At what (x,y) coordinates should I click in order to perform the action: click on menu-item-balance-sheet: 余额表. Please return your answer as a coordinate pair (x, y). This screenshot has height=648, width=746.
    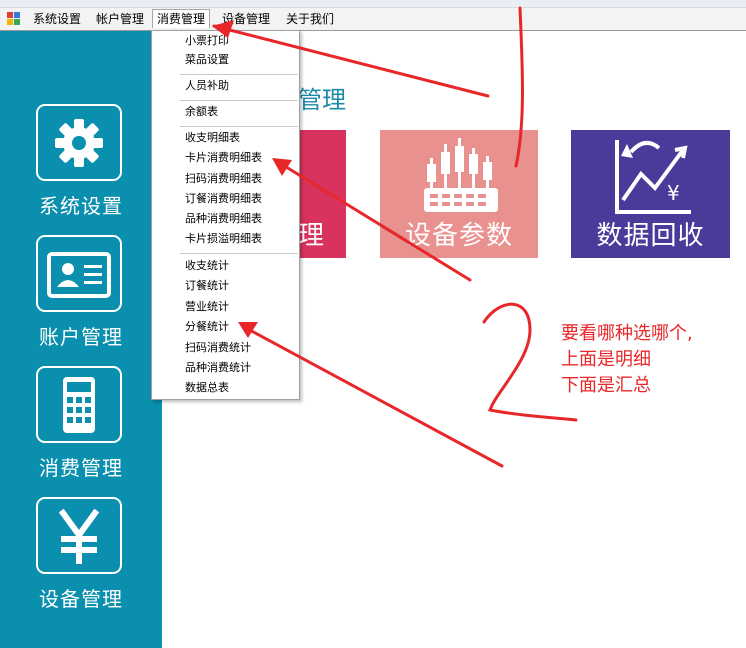
    Looking at the image, I should click on (201, 112).